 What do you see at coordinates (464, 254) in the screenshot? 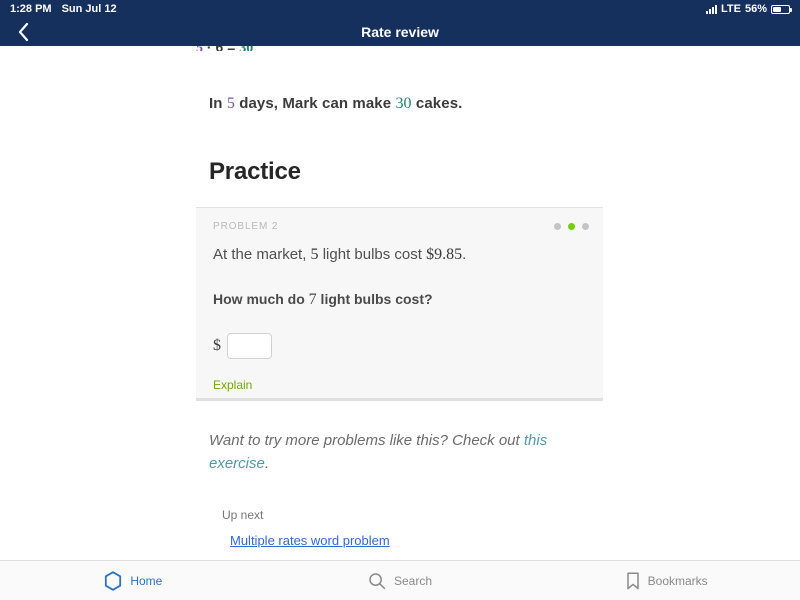
I see `prompt-part-3: .` at bounding box center [464, 254].